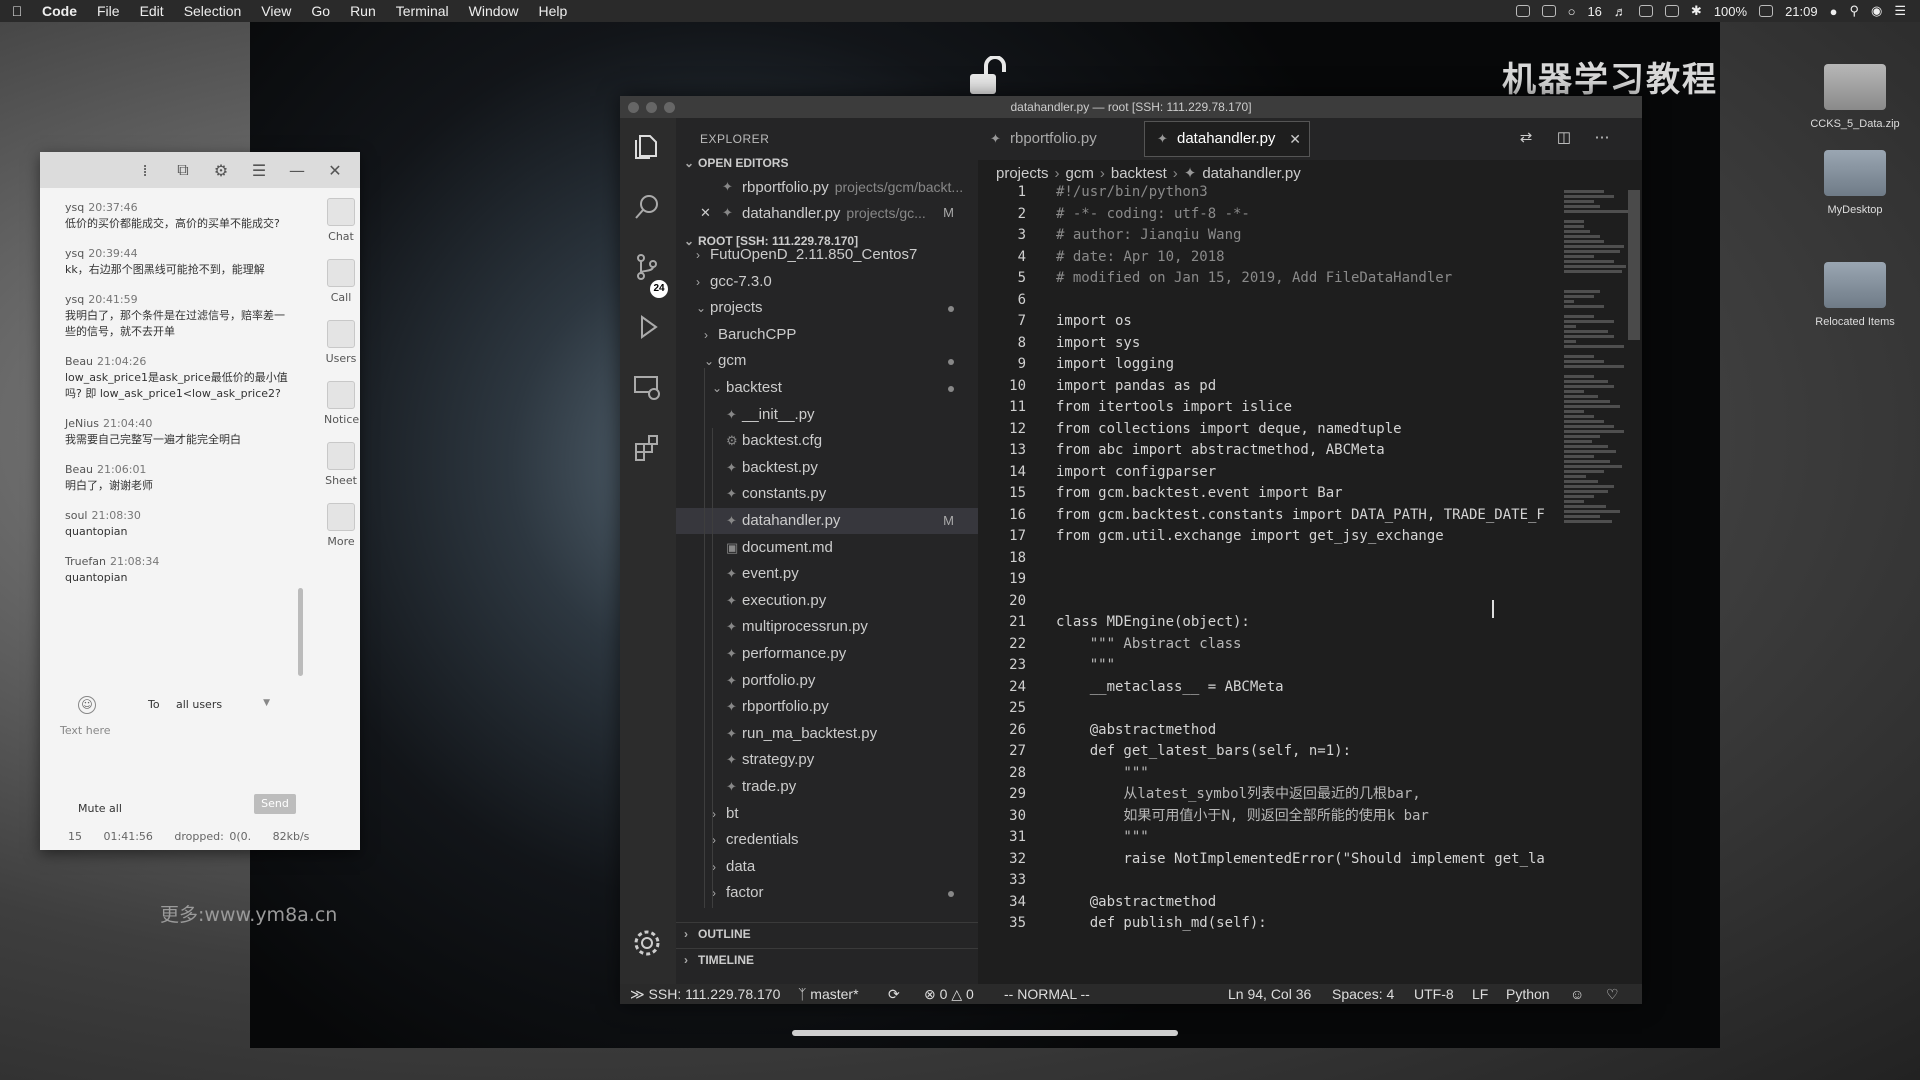  What do you see at coordinates (1620, 11) in the screenshot?
I see `volume-icon: ♬` at bounding box center [1620, 11].